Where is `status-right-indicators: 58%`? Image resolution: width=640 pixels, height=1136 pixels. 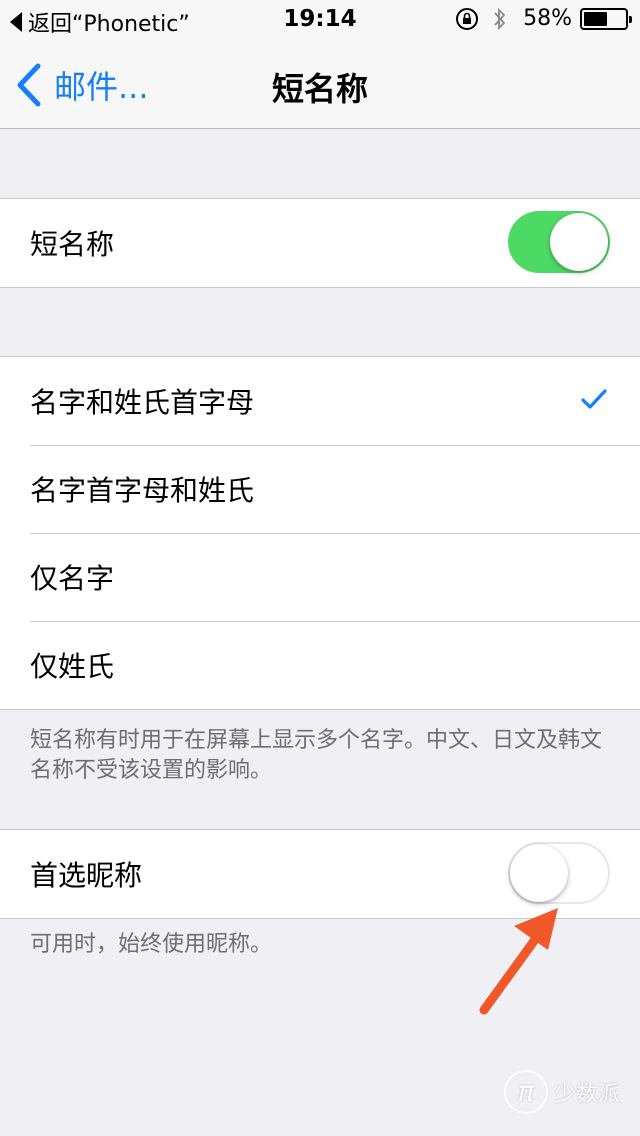
status-right-indicators: 58% is located at coordinates (543, 18).